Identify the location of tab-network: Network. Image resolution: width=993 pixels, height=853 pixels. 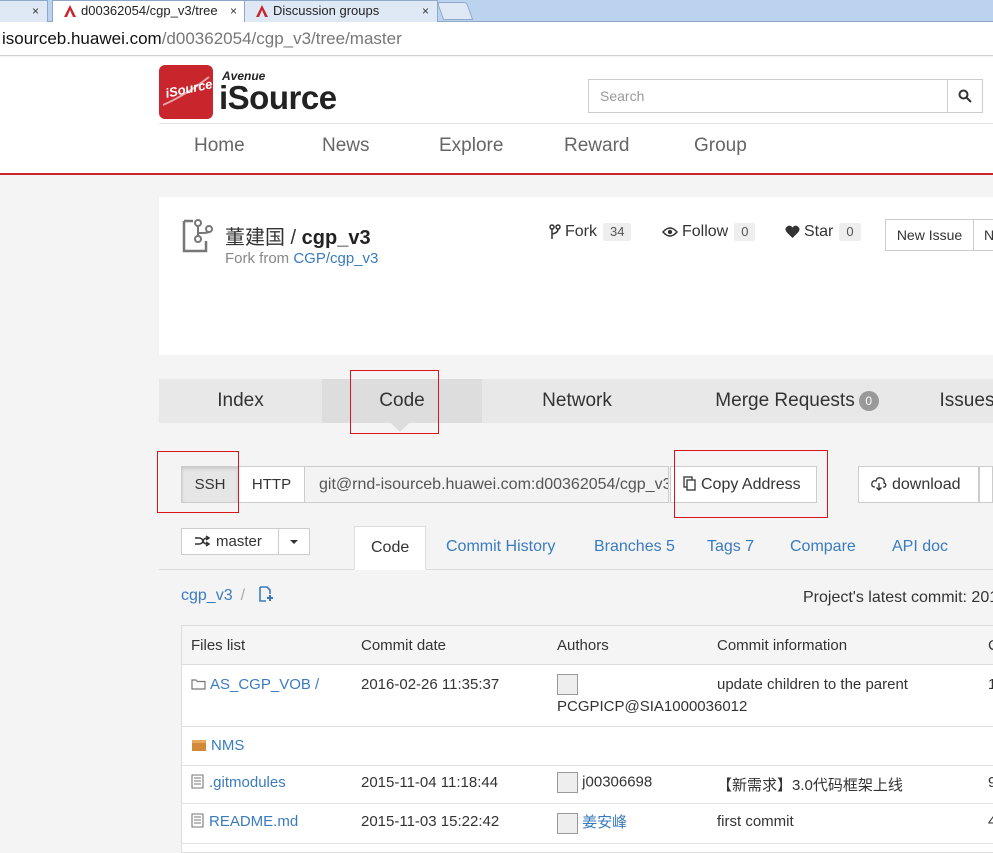
(577, 401).